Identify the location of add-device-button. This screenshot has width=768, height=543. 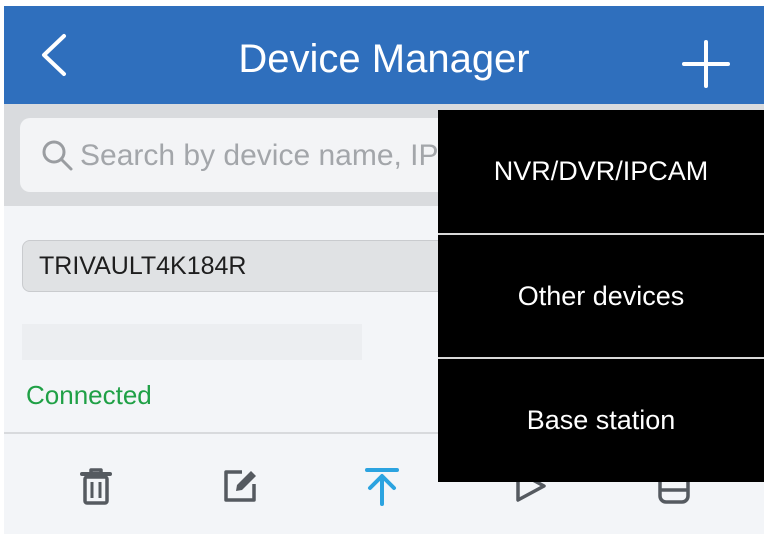
(706, 64).